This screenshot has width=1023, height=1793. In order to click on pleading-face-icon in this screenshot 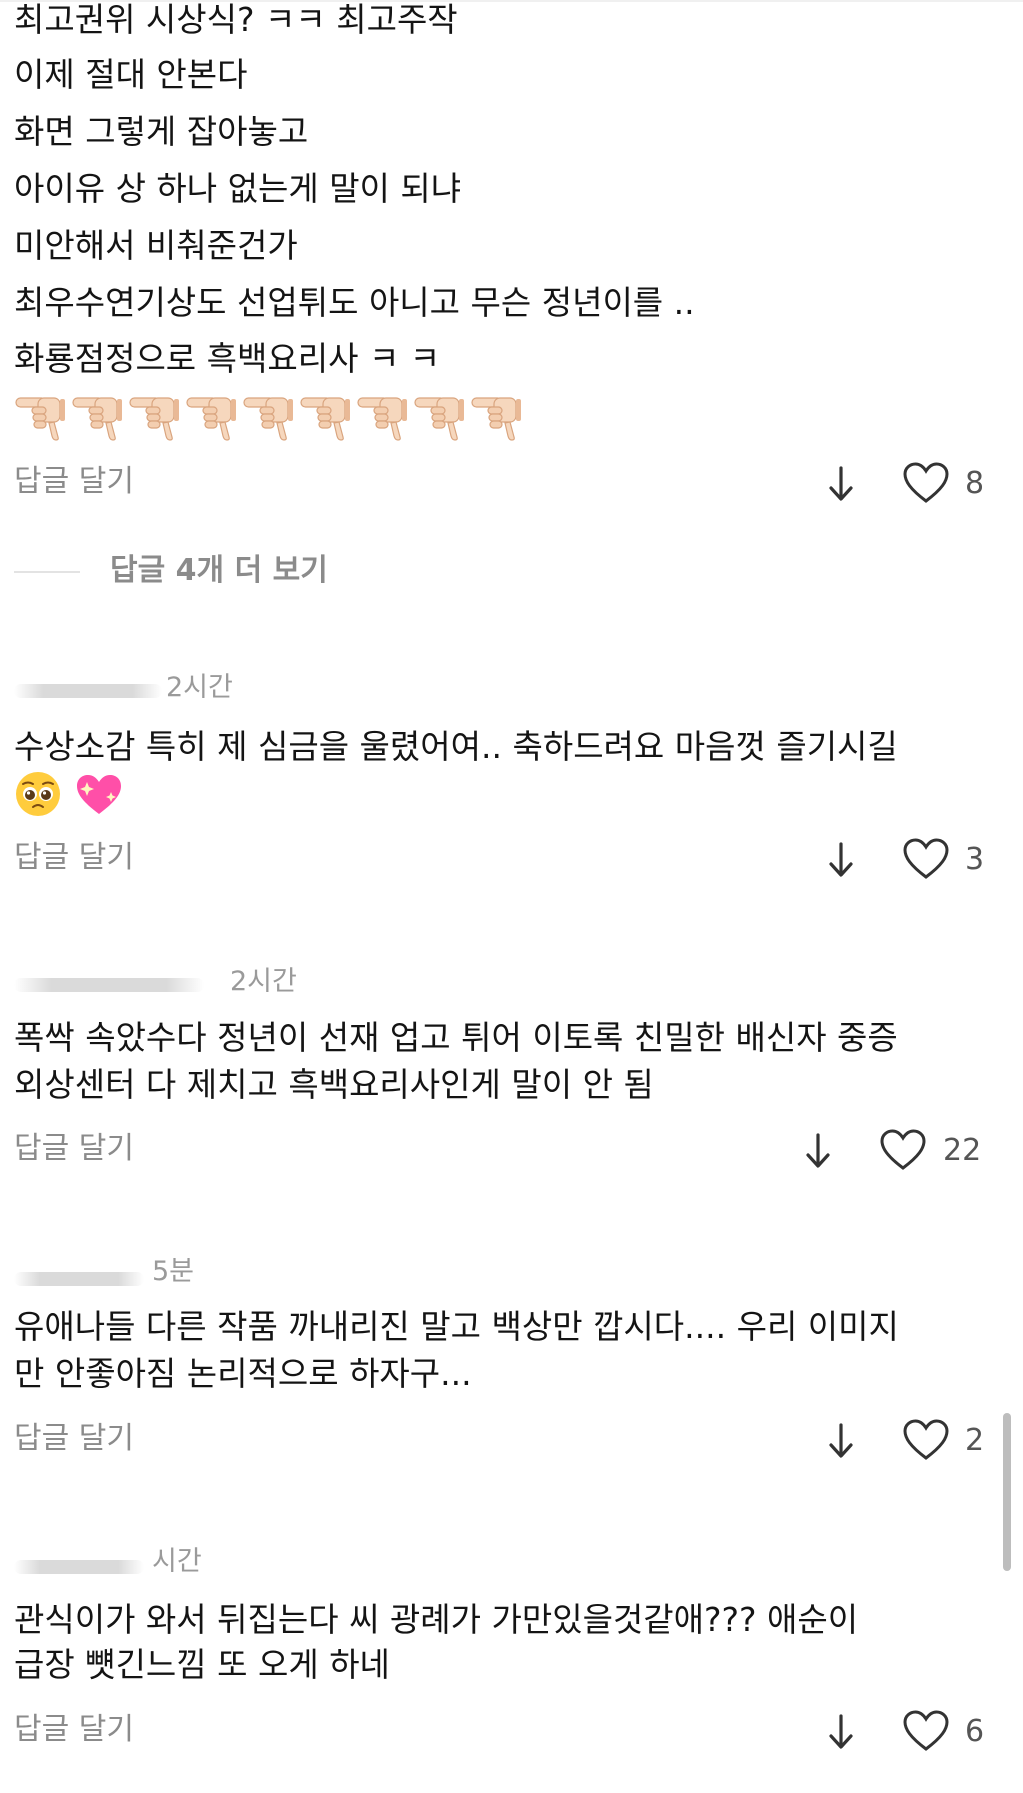, I will do `click(38, 794)`.